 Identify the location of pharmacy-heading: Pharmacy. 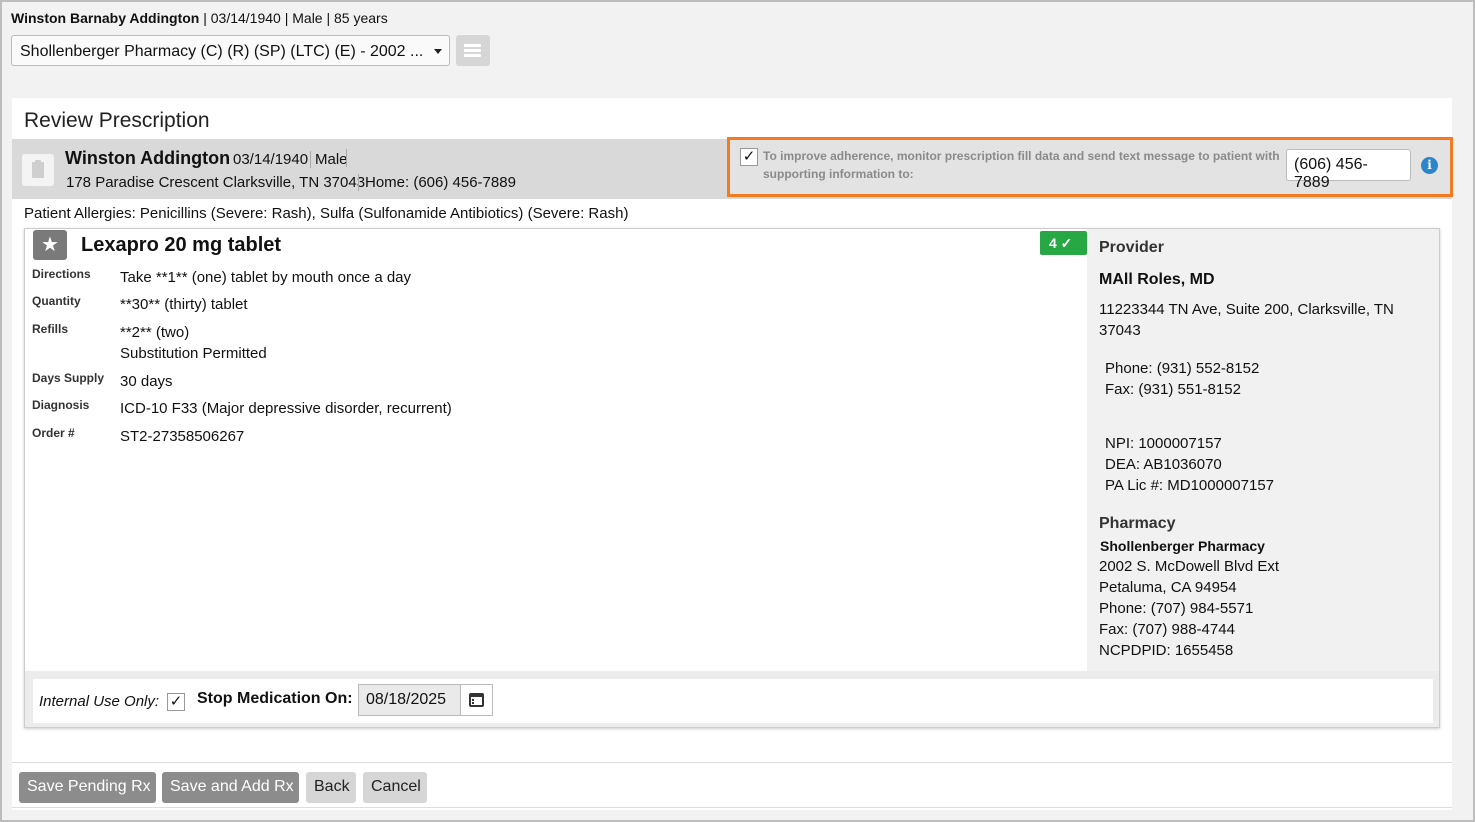
(1137, 523).